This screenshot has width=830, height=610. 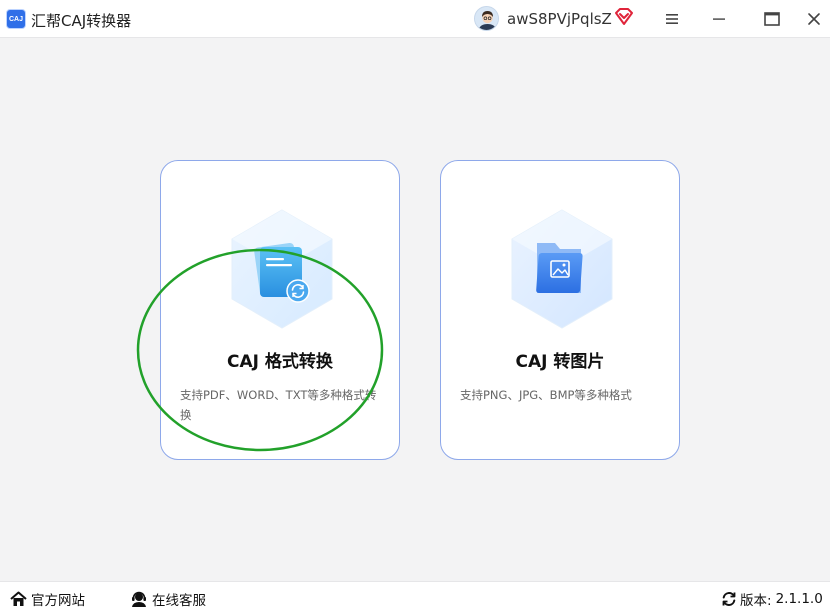 I want to click on caj-to-image-card: CAJ 转图片 支持PNG、JPG、BMP等多种格式, so click(x=560, y=310).